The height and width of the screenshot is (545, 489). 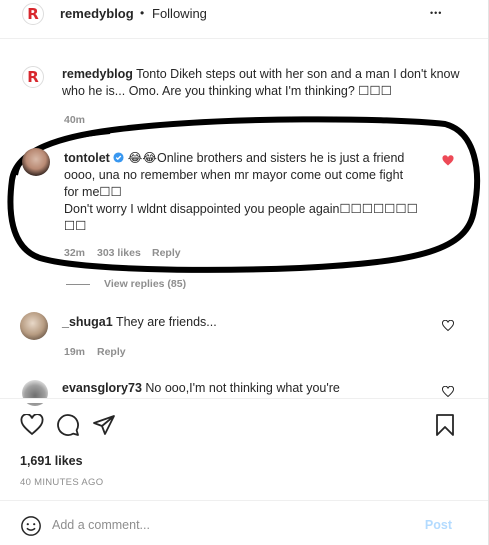 What do you see at coordinates (118, 157) in the screenshot?
I see `verified-badge-icon` at bounding box center [118, 157].